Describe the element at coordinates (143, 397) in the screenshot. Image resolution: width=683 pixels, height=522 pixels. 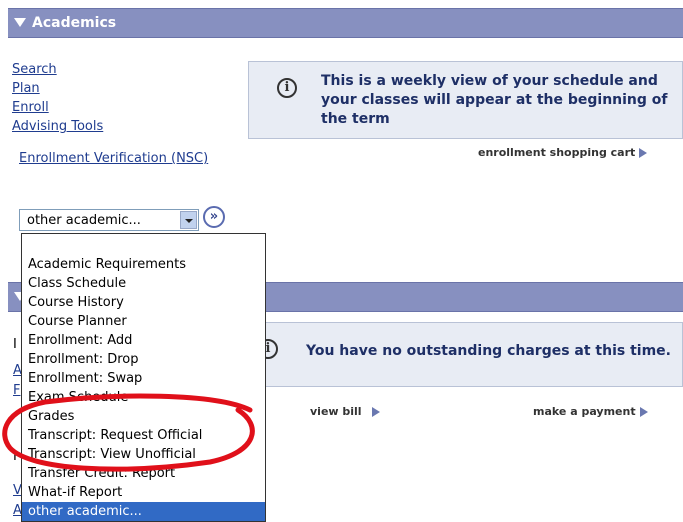
I see `dropdown-option: Exam Schedule` at that location.